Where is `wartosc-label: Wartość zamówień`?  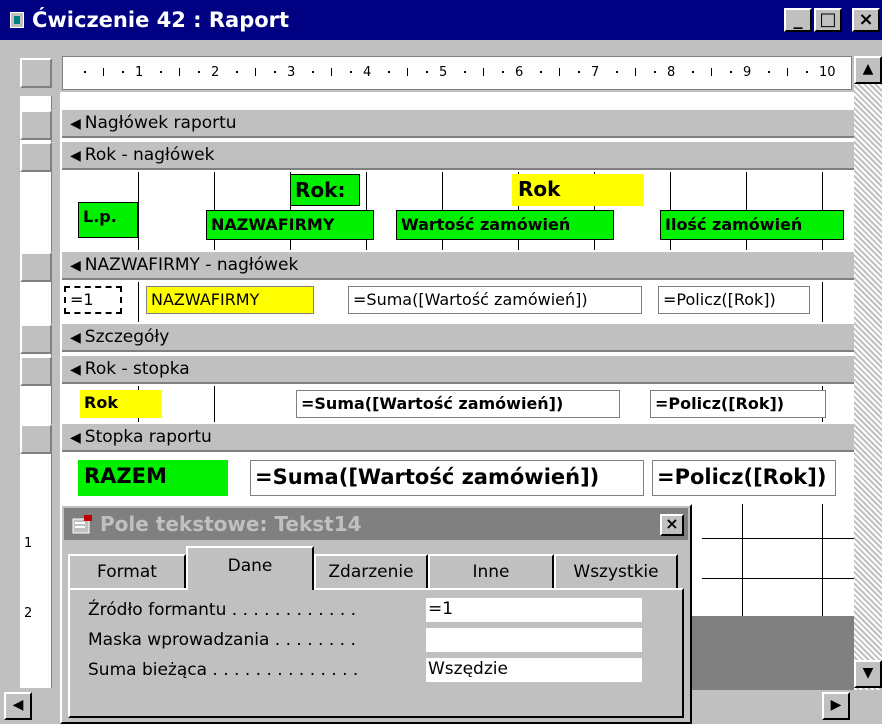 wartosc-label: Wartość zamówień is located at coordinates (505, 225).